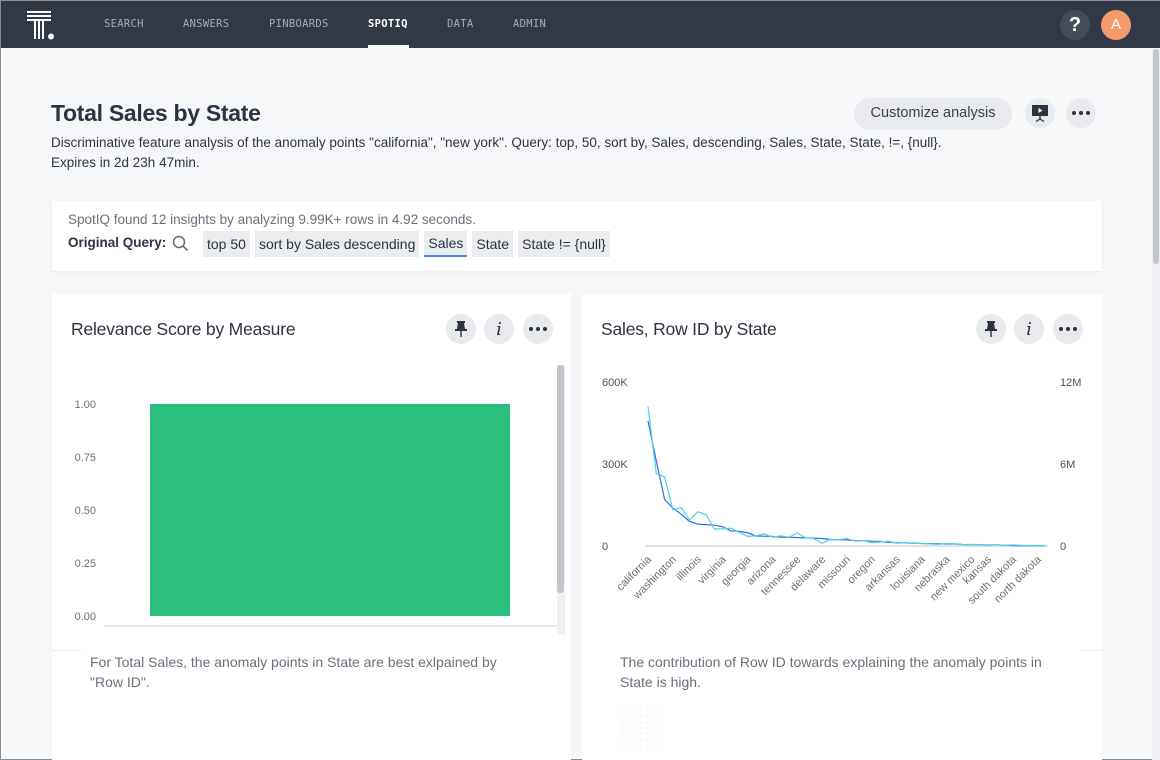  Describe the element at coordinates (933, 114) in the screenshot. I see `customize-analysis-button: Customize analysis` at that location.